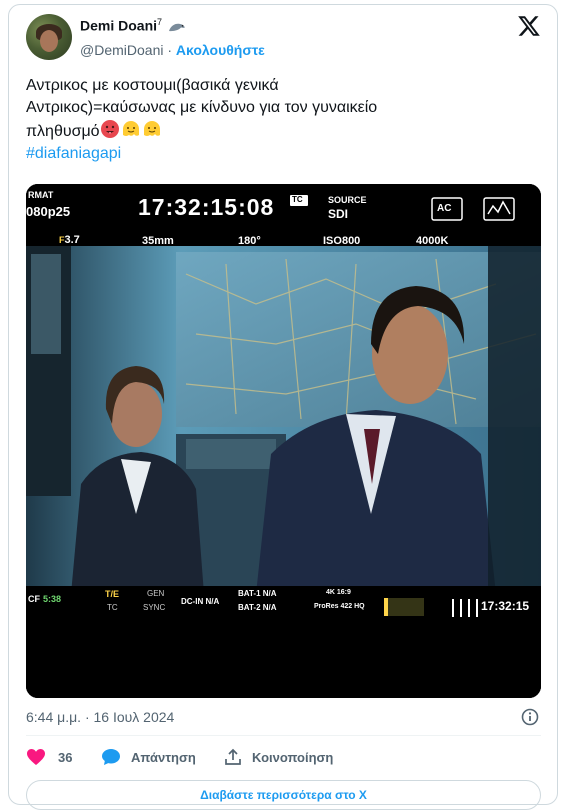 The height and width of the screenshot is (810, 566). I want to click on hud-cf-value: 5:38, so click(52, 599).